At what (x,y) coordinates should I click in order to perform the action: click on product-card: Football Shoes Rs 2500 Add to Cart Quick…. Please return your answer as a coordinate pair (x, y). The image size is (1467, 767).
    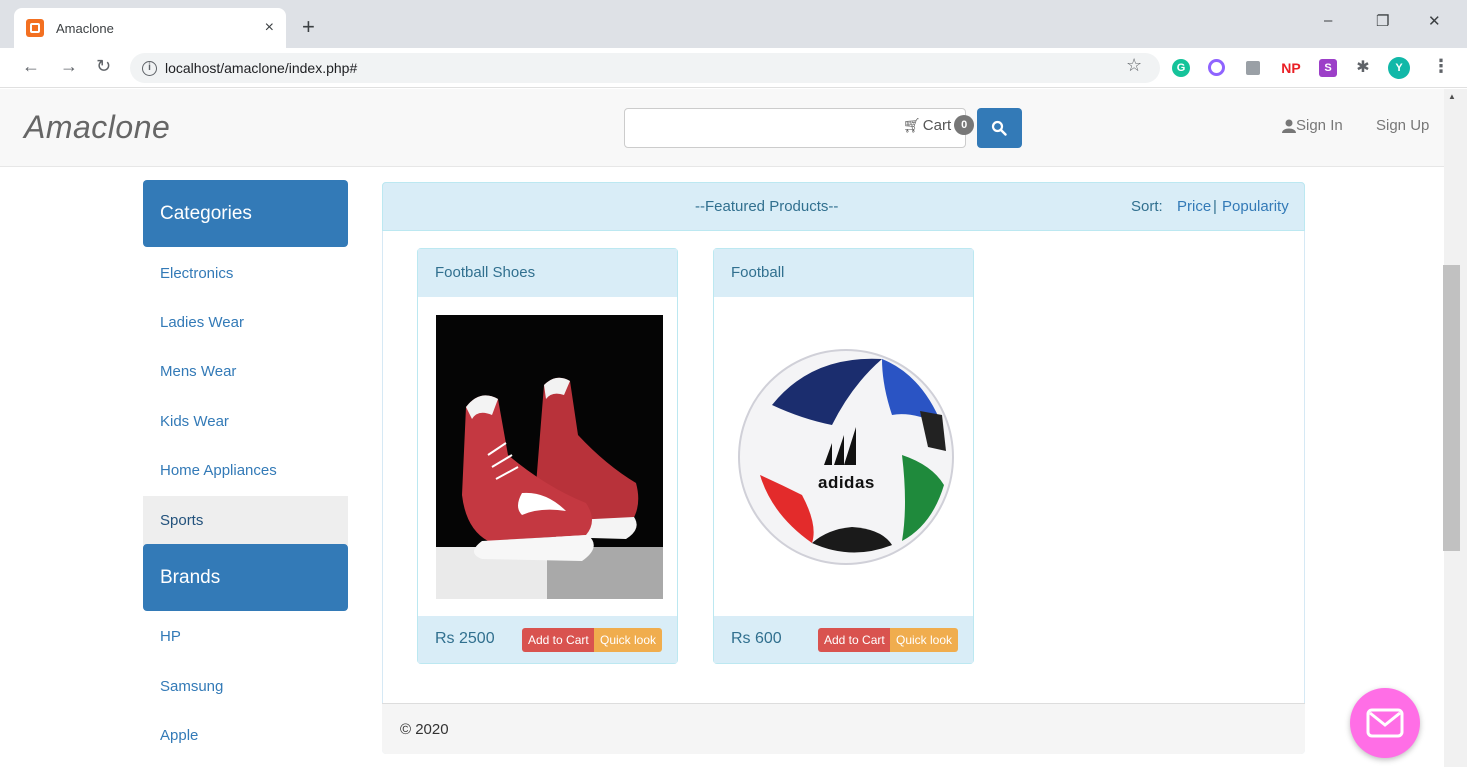
    Looking at the image, I should click on (547, 456).